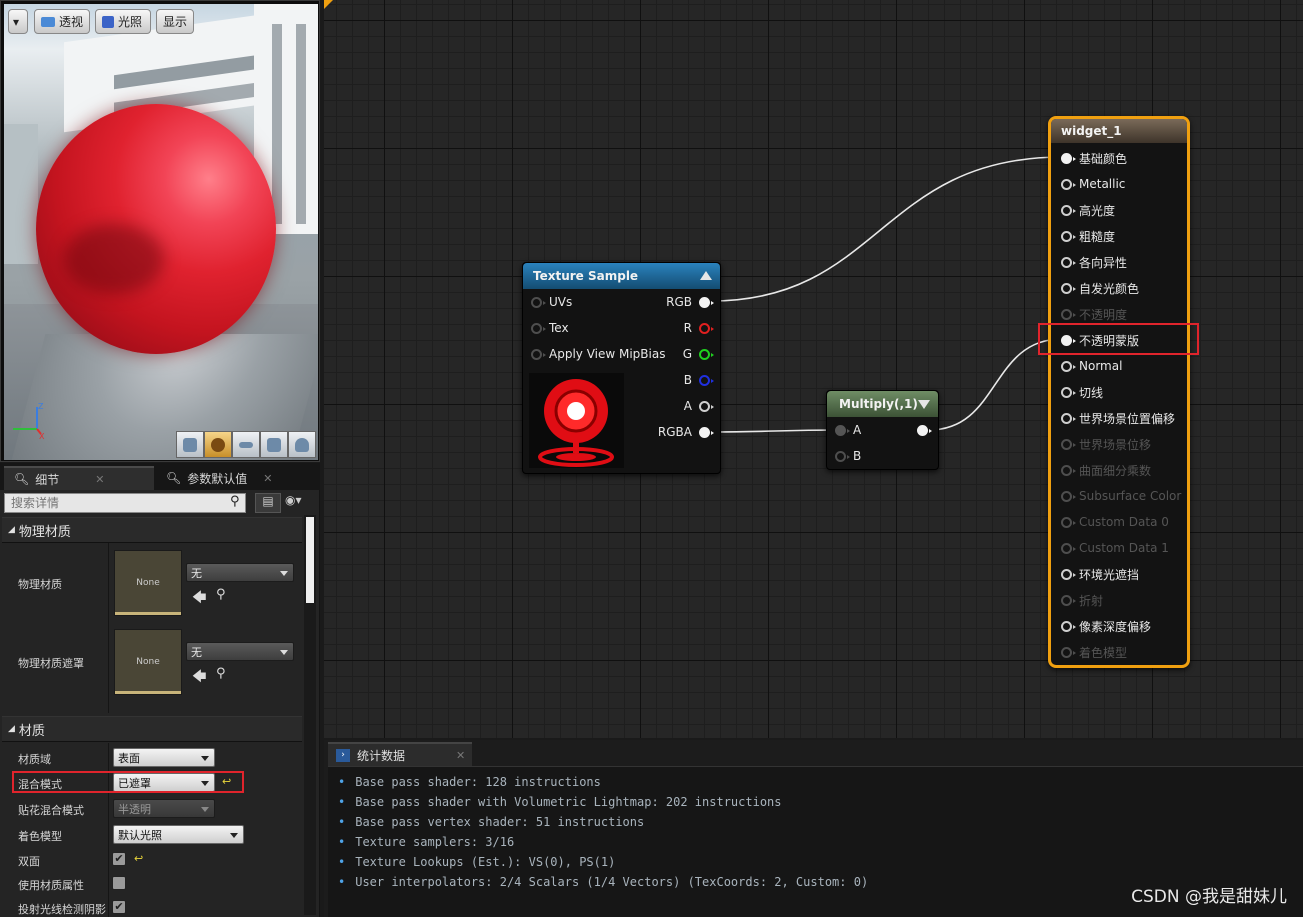 This screenshot has height=917, width=1303. I want to click on result-input-pin: Custom Data 1, so click(1115, 548).